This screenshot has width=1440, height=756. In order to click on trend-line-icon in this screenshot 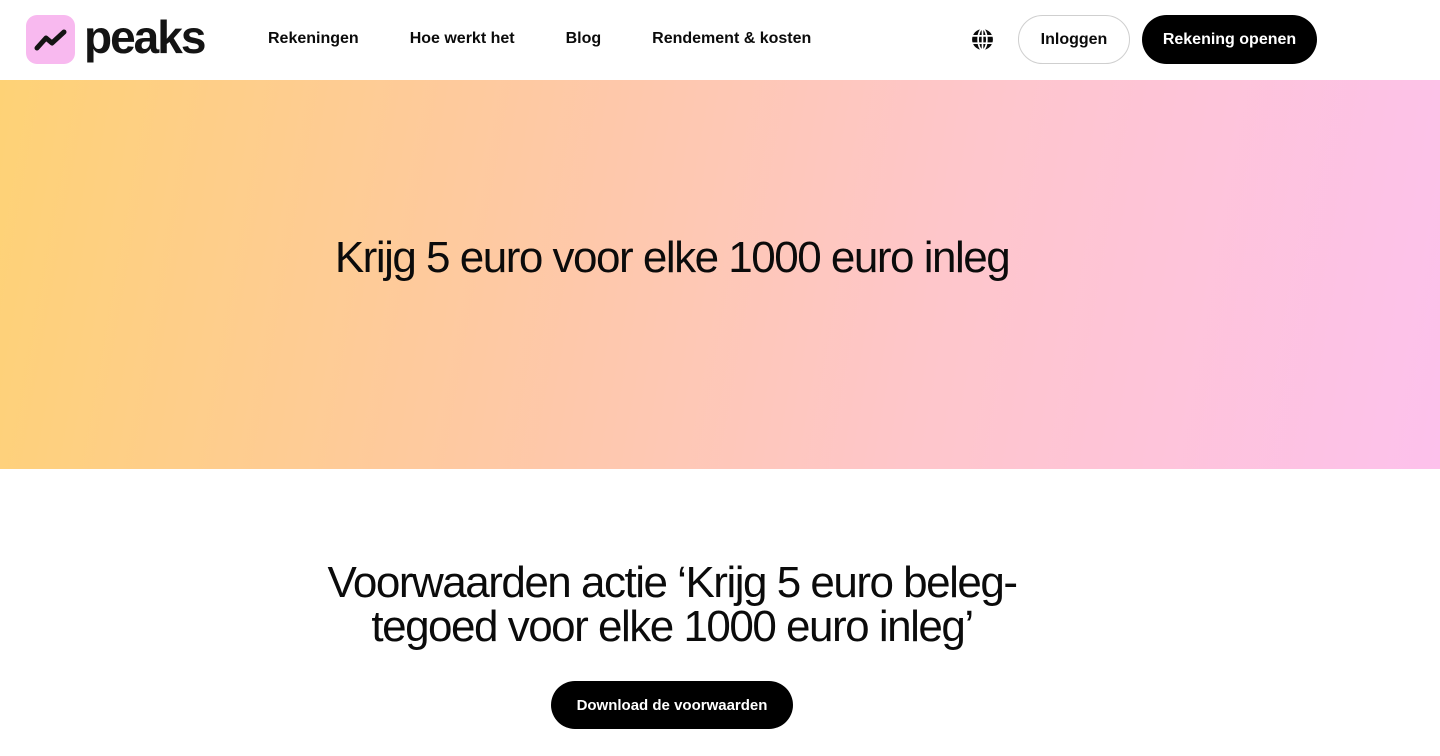, I will do `click(50, 39)`.